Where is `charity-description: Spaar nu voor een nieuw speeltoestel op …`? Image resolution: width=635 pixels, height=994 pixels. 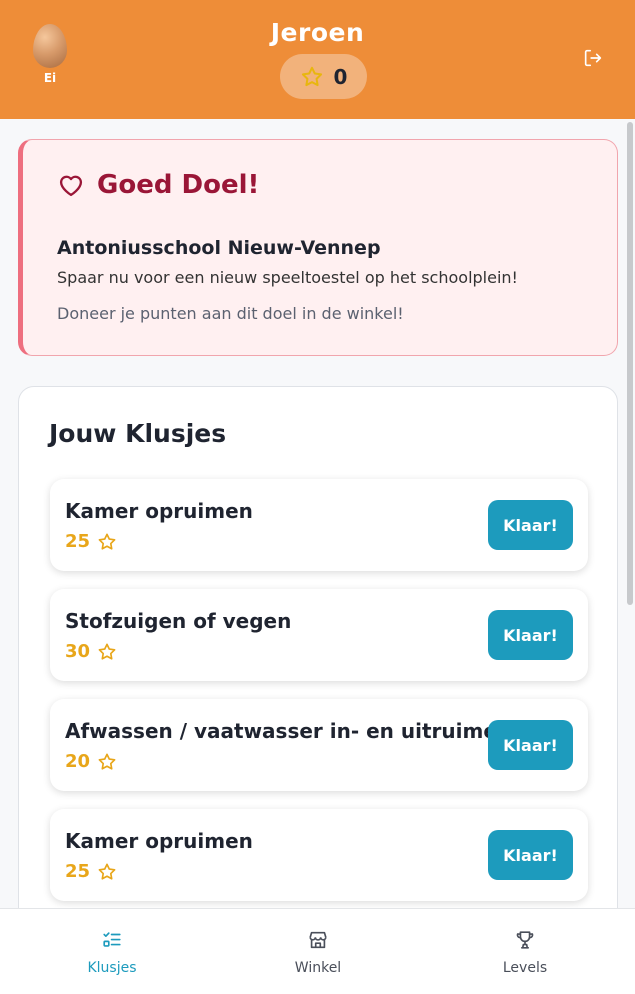
charity-description: Spaar nu voor een nieuw speeltoestel op … is located at coordinates (287, 277).